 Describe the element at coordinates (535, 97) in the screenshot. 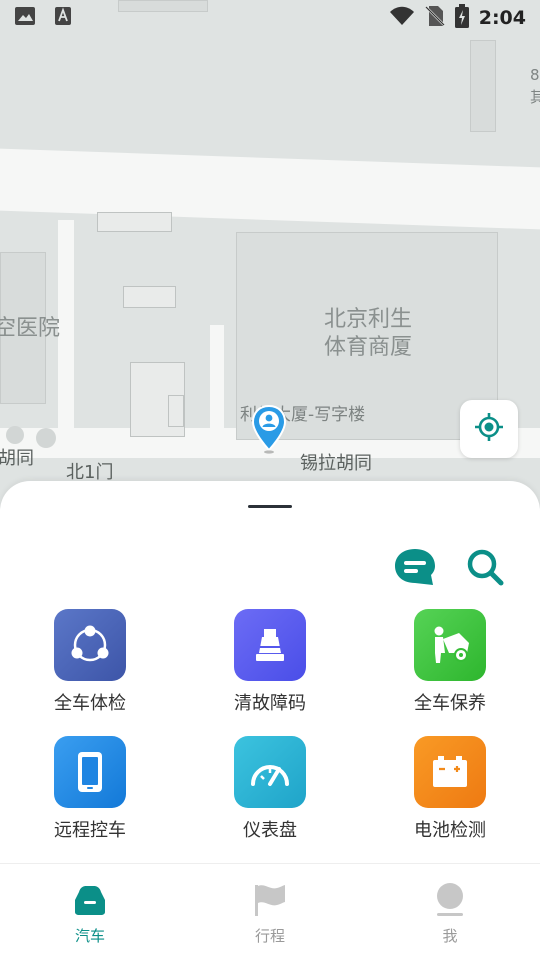

I see `map-label-edge: 其` at that location.